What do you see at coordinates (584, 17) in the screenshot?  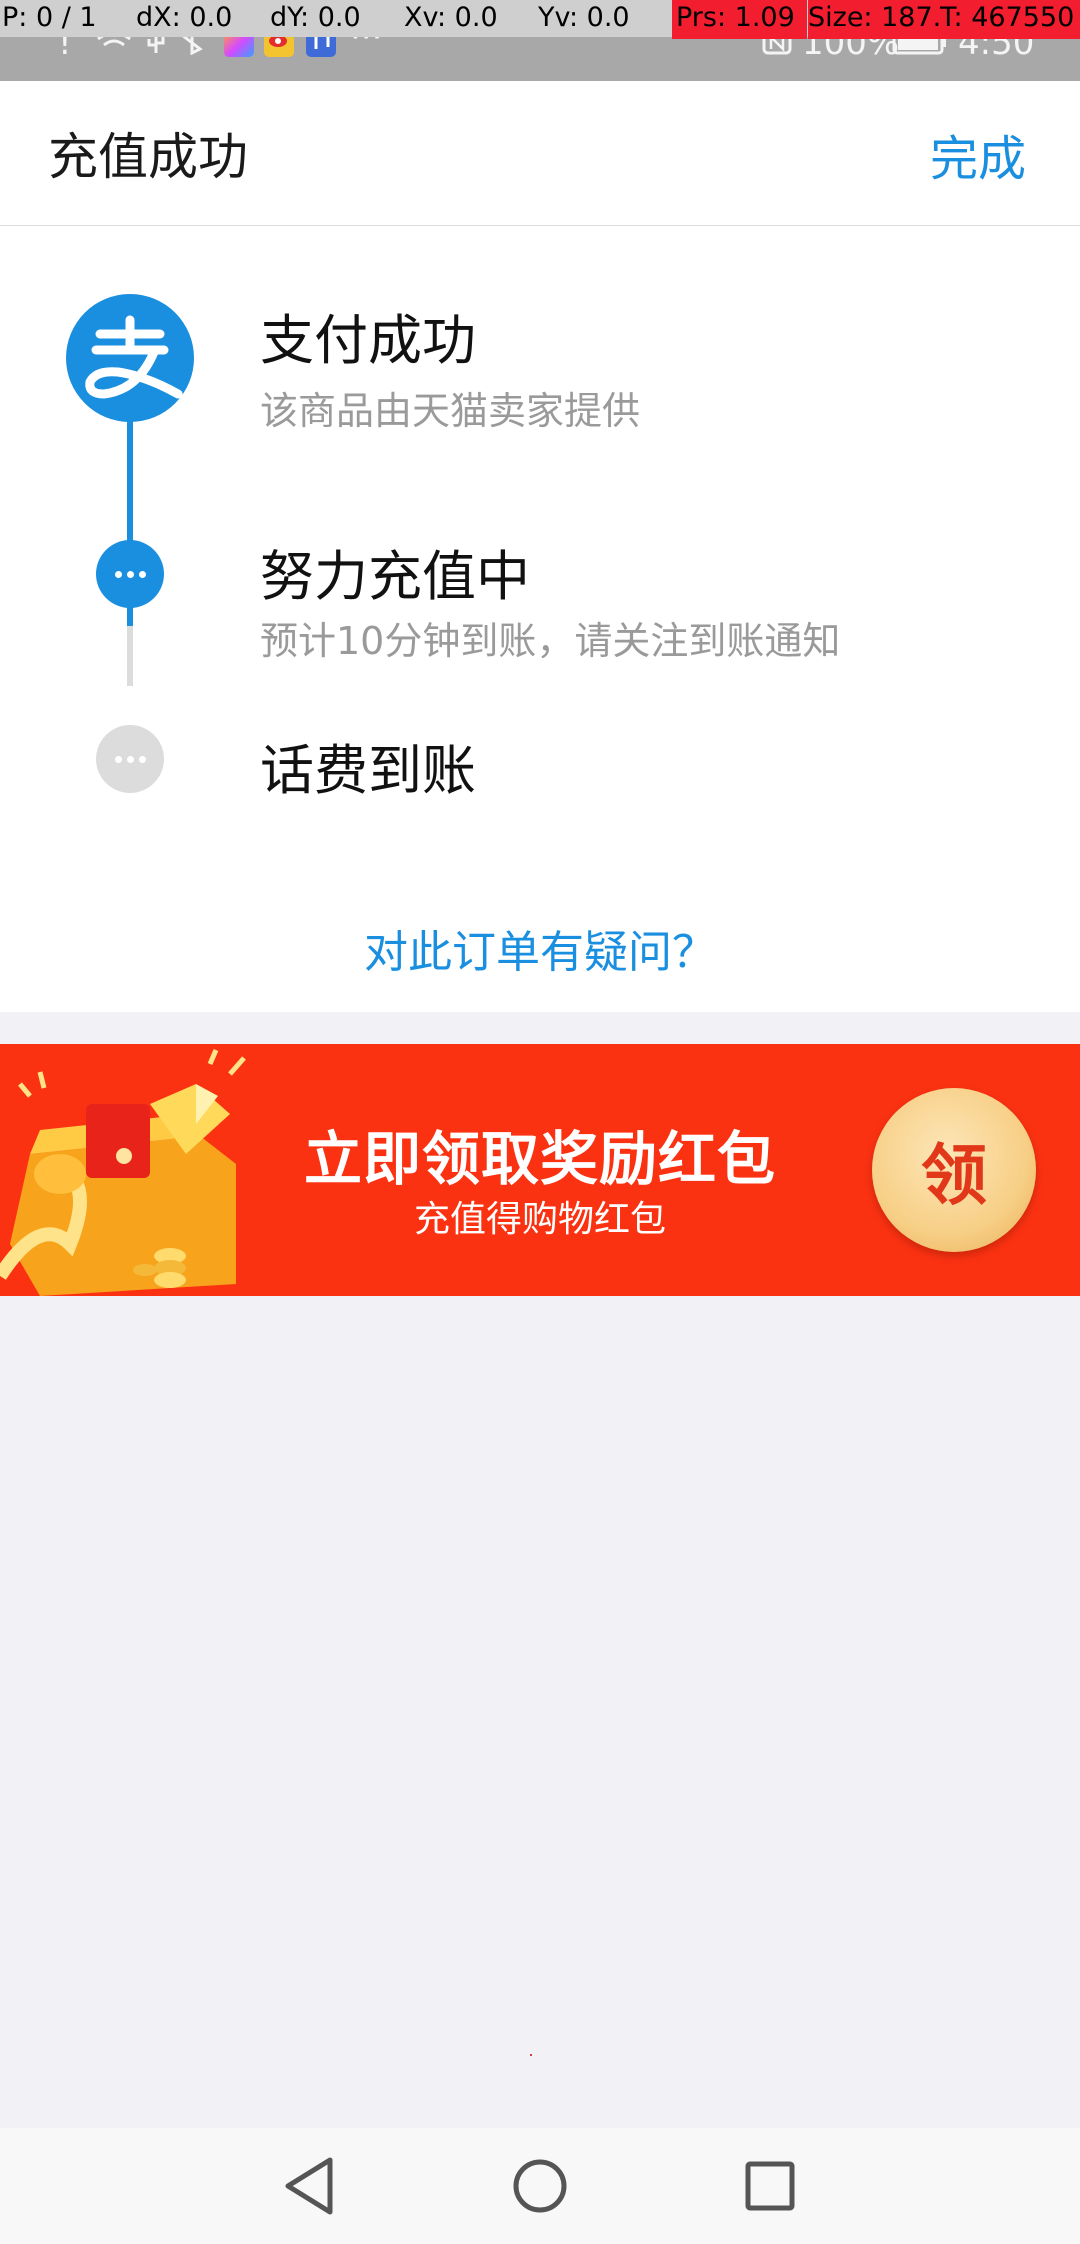 I see `velocity-y: Yv: 0.0` at bounding box center [584, 17].